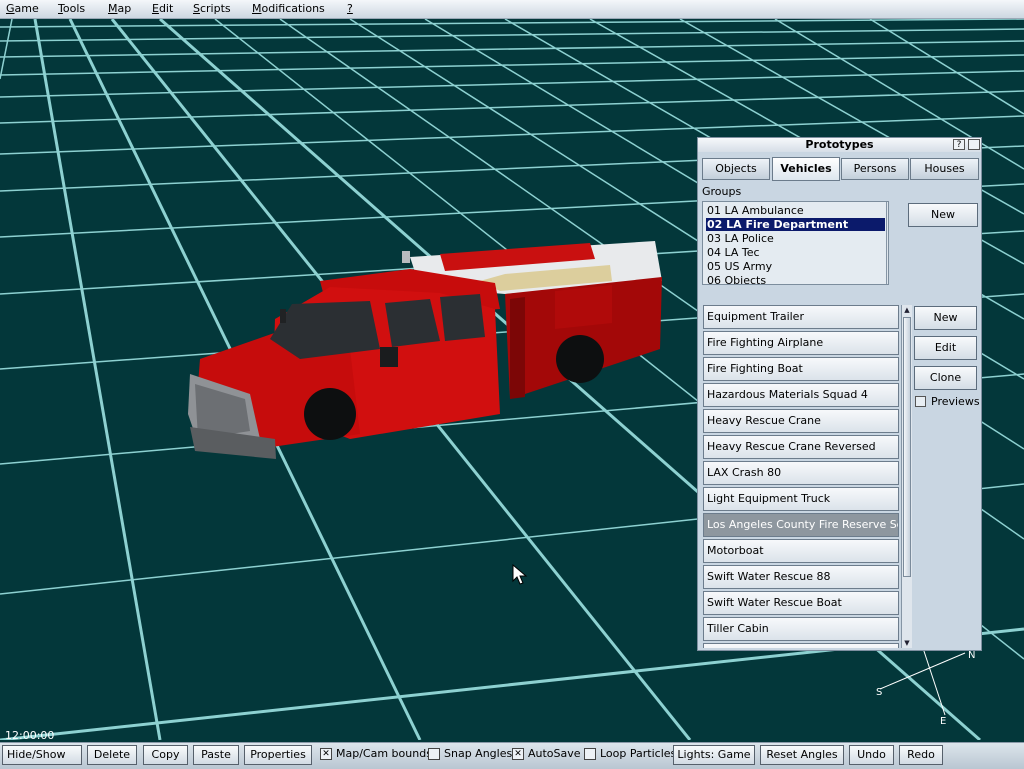 The width and height of the screenshot is (1024, 769). I want to click on vehicle-new-button: New, so click(945, 318).